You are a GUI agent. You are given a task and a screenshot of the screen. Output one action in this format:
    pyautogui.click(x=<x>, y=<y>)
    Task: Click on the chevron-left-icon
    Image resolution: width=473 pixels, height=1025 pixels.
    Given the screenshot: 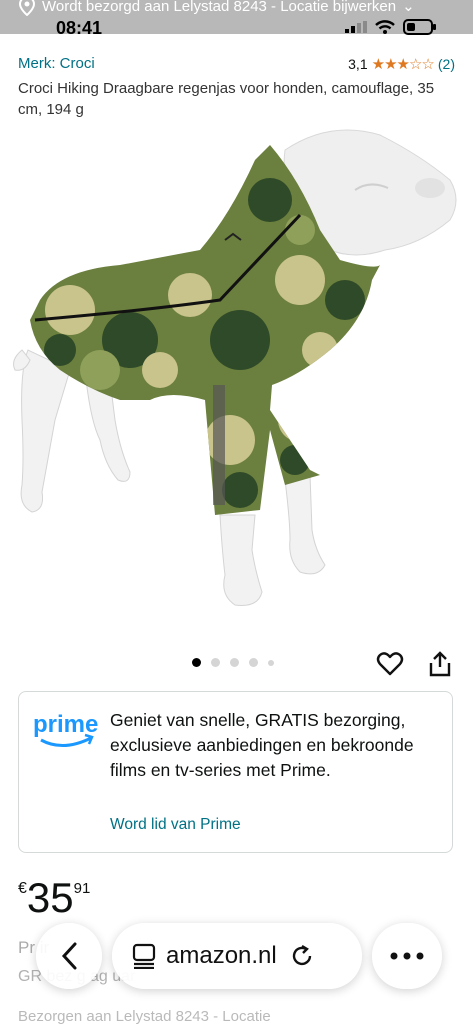 What is the action you would take?
    pyautogui.click(x=69, y=956)
    